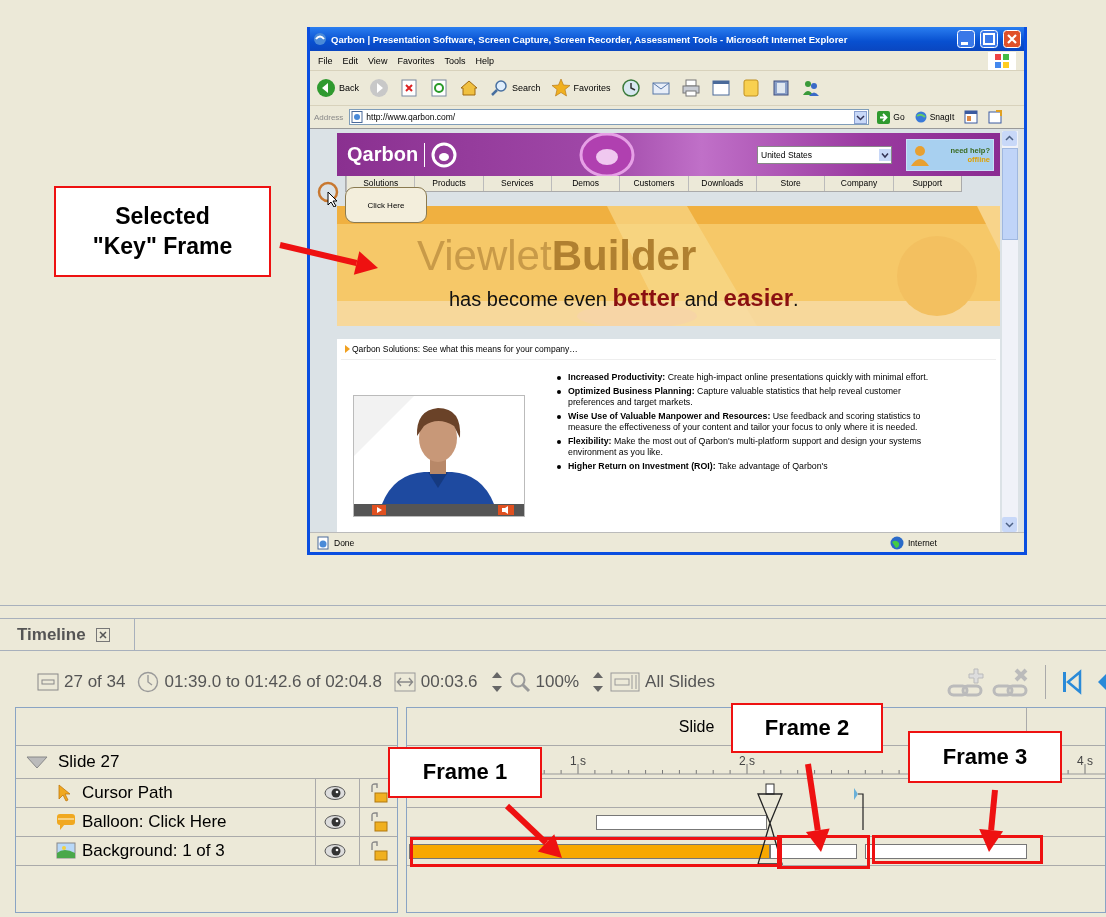 The width and height of the screenshot is (1106, 917). What do you see at coordinates (404, 682) in the screenshot?
I see `width-icon` at bounding box center [404, 682].